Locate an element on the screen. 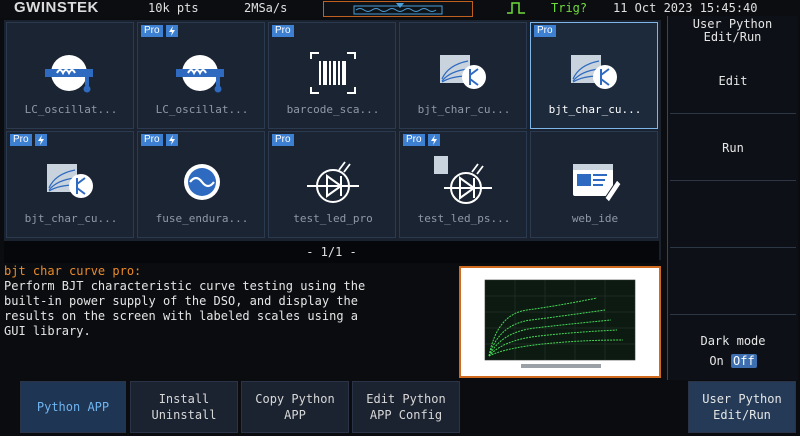 Image resolution: width=800 pixels, height=436 pixels. python-app-softkey: Python APP is located at coordinates (73, 407).